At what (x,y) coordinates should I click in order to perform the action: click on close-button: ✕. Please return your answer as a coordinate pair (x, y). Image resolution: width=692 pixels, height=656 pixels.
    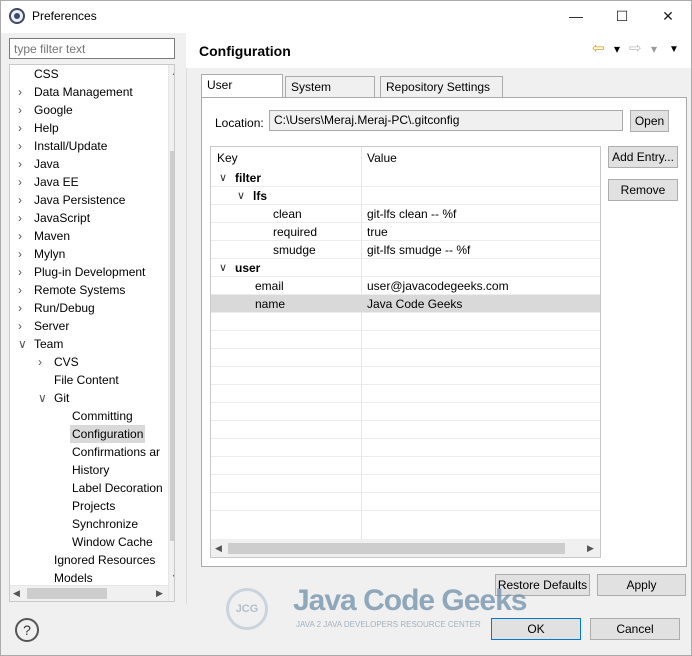
    Looking at the image, I should click on (668, 16).